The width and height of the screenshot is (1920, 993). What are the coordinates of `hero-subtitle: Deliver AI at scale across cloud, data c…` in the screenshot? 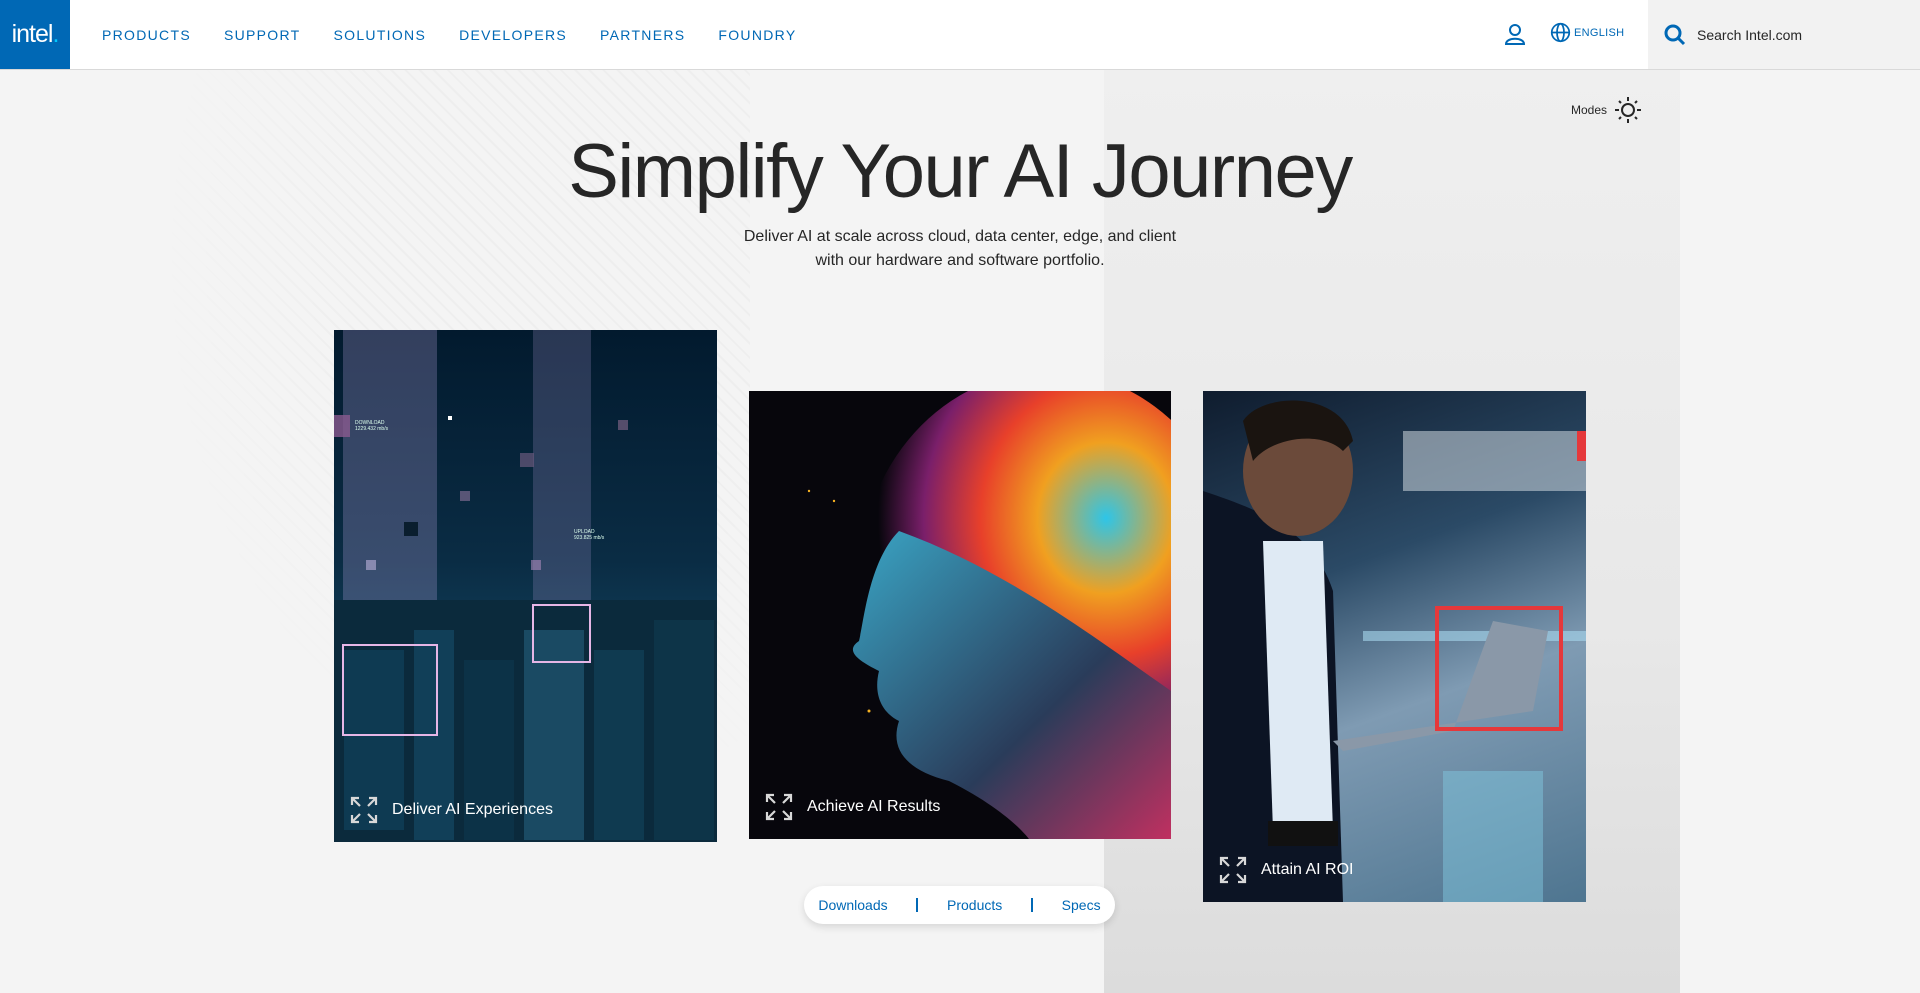 It's located at (960, 248).